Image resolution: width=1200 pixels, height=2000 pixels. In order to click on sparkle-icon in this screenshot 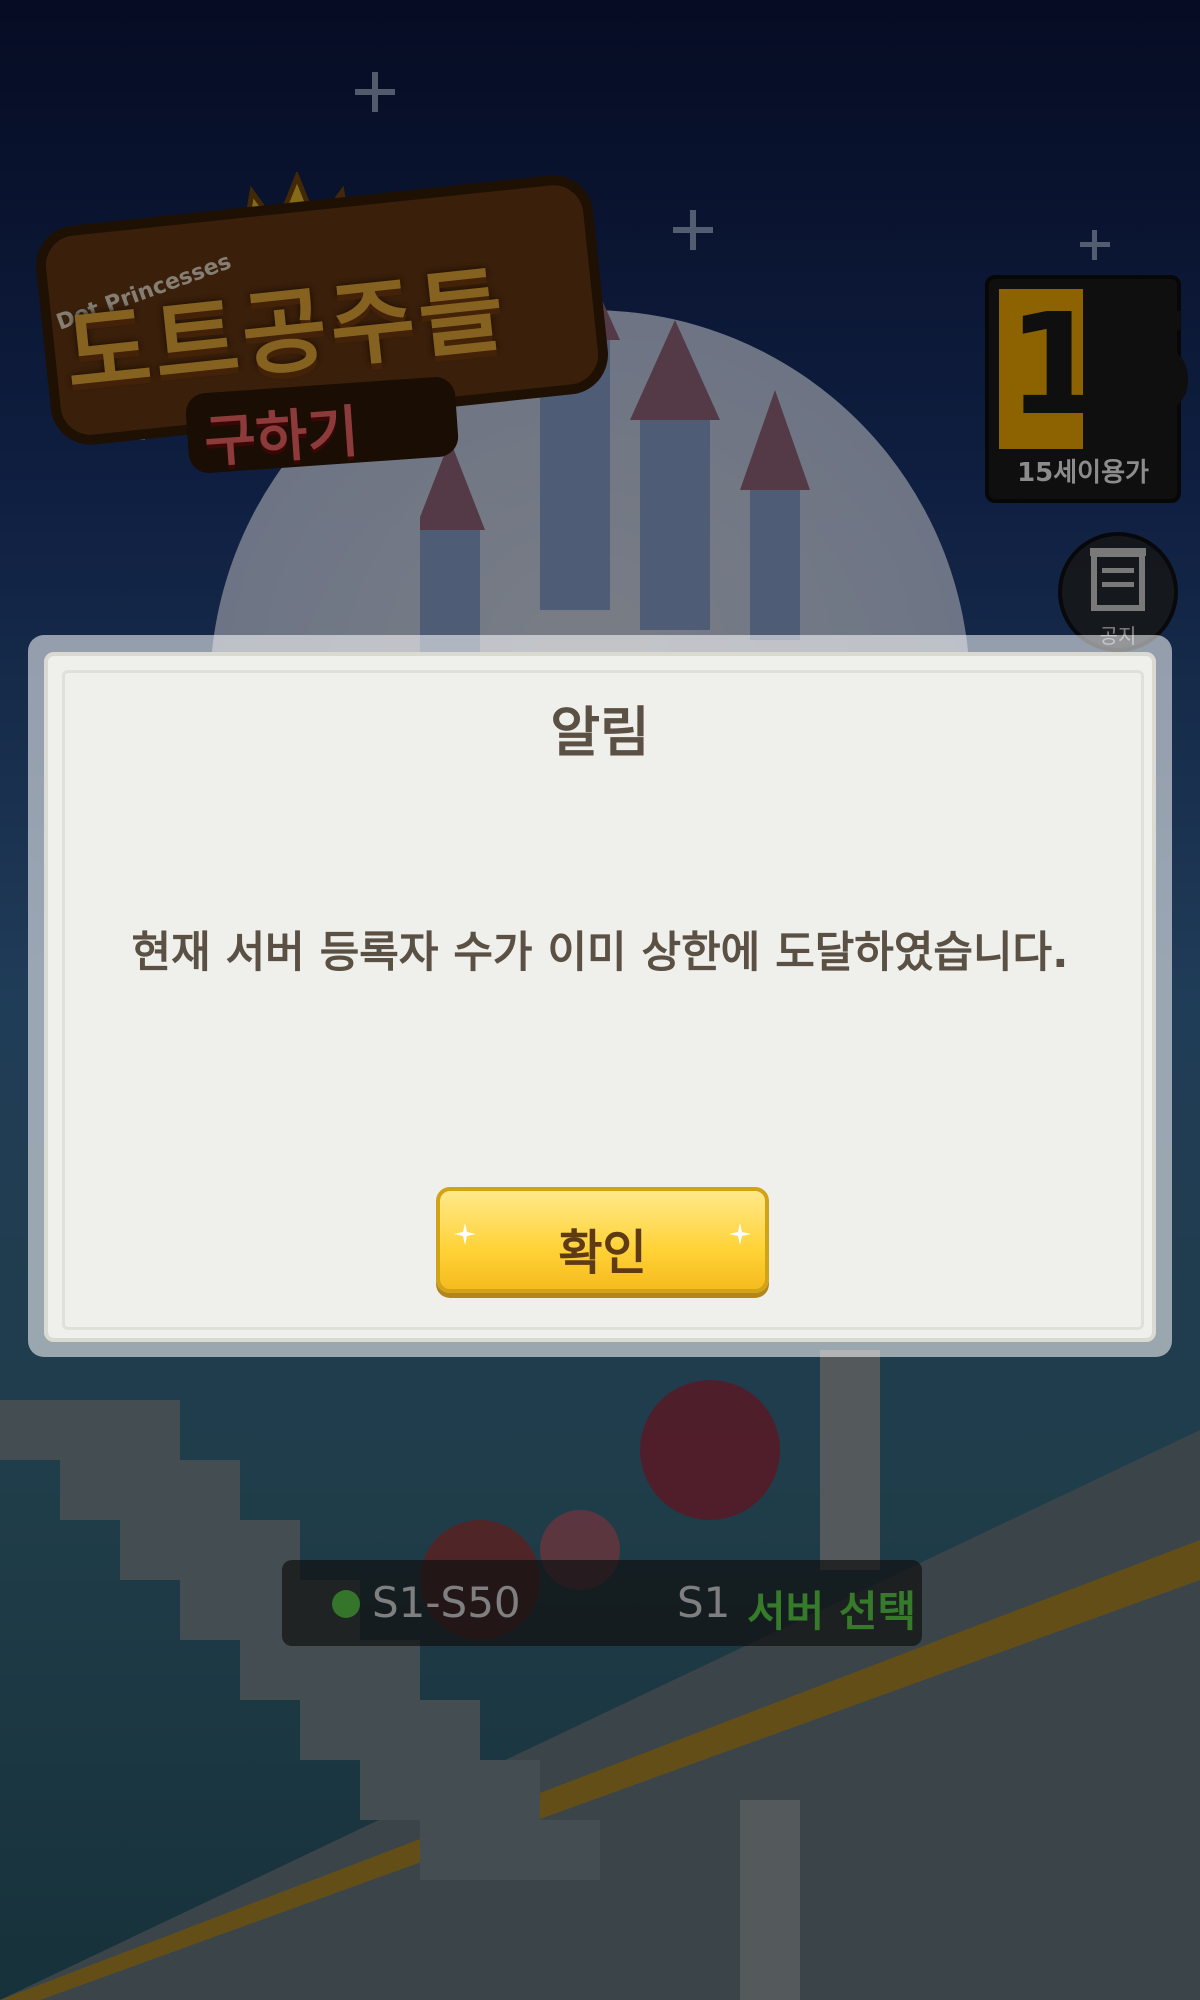, I will do `click(740, 1234)`.